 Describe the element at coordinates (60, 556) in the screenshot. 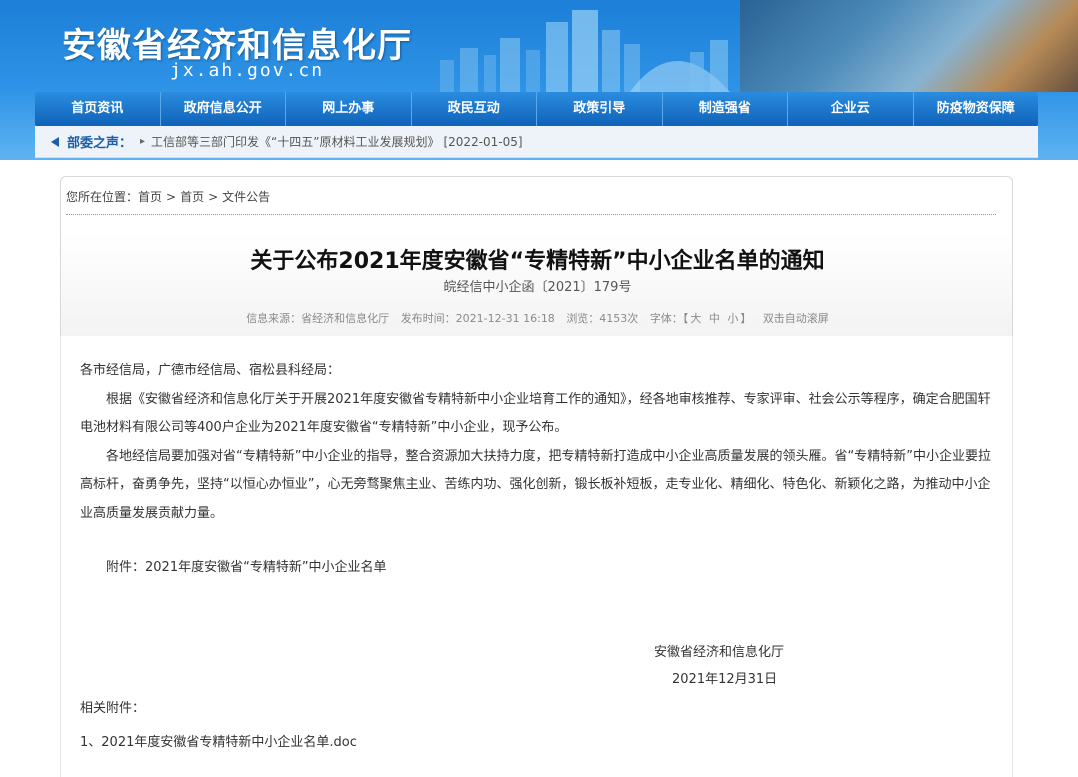

I see `content-left-border` at that location.